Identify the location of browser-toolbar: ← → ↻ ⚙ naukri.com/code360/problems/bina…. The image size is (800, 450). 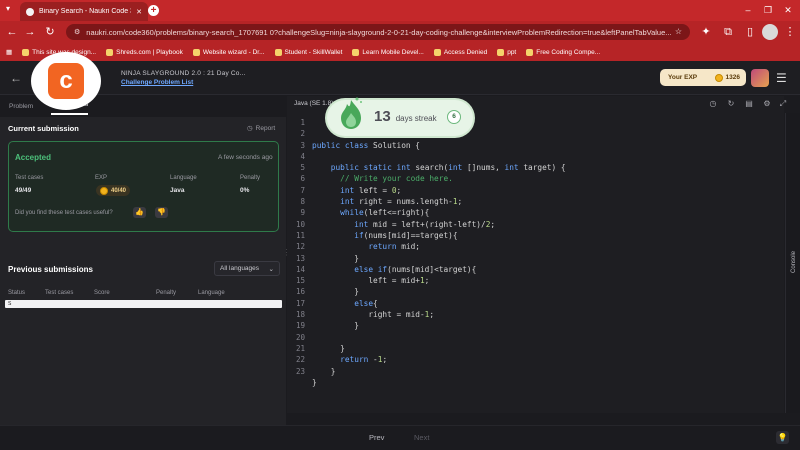
(400, 32).